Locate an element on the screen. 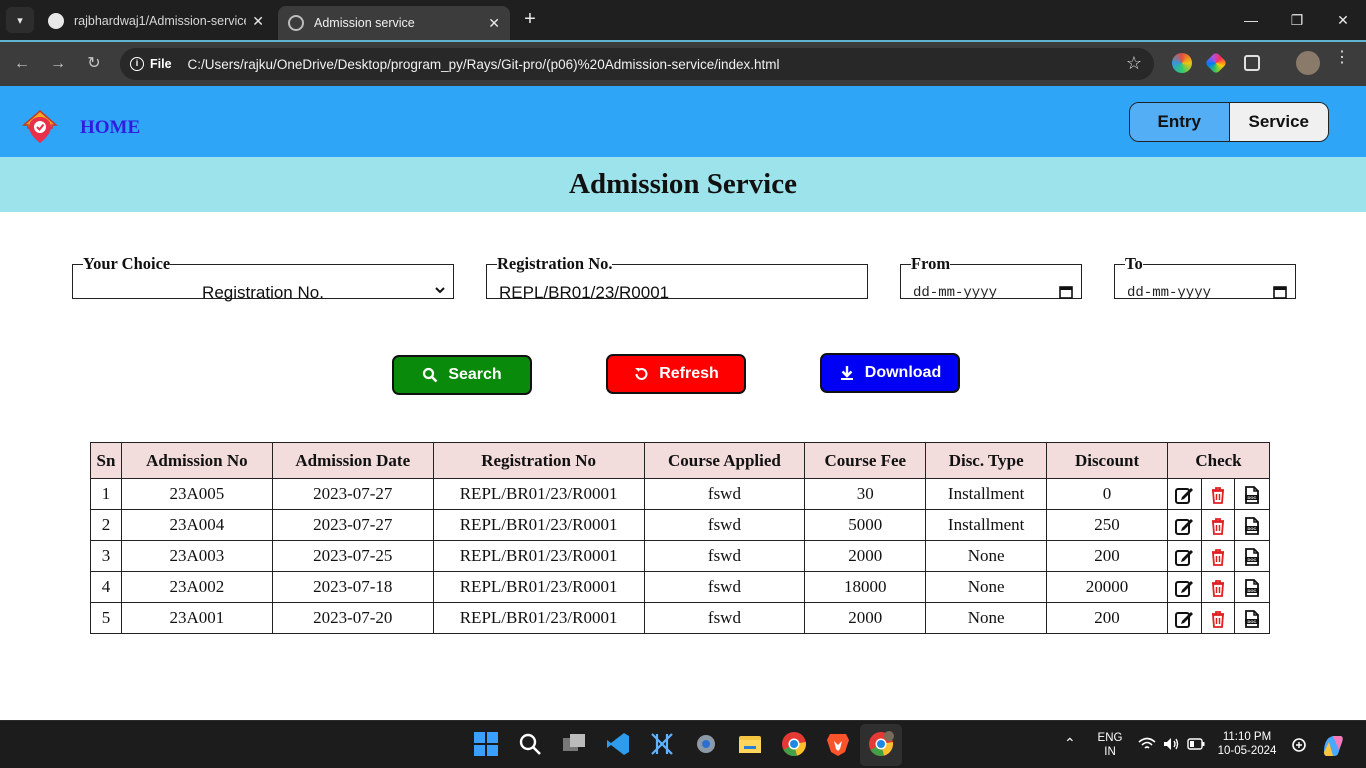  info-icon: i is located at coordinates (137, 64).